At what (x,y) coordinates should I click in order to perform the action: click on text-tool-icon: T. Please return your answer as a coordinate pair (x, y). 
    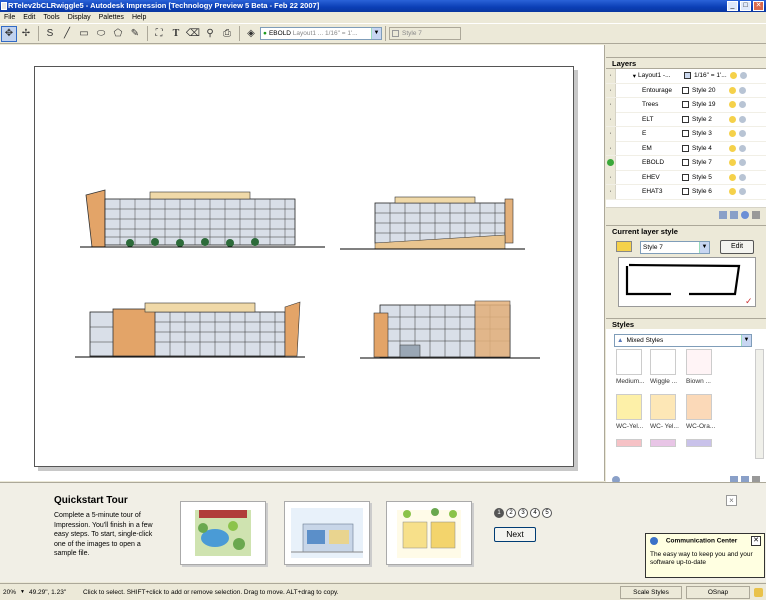
    Looking at the image, I should click on (176, 34).